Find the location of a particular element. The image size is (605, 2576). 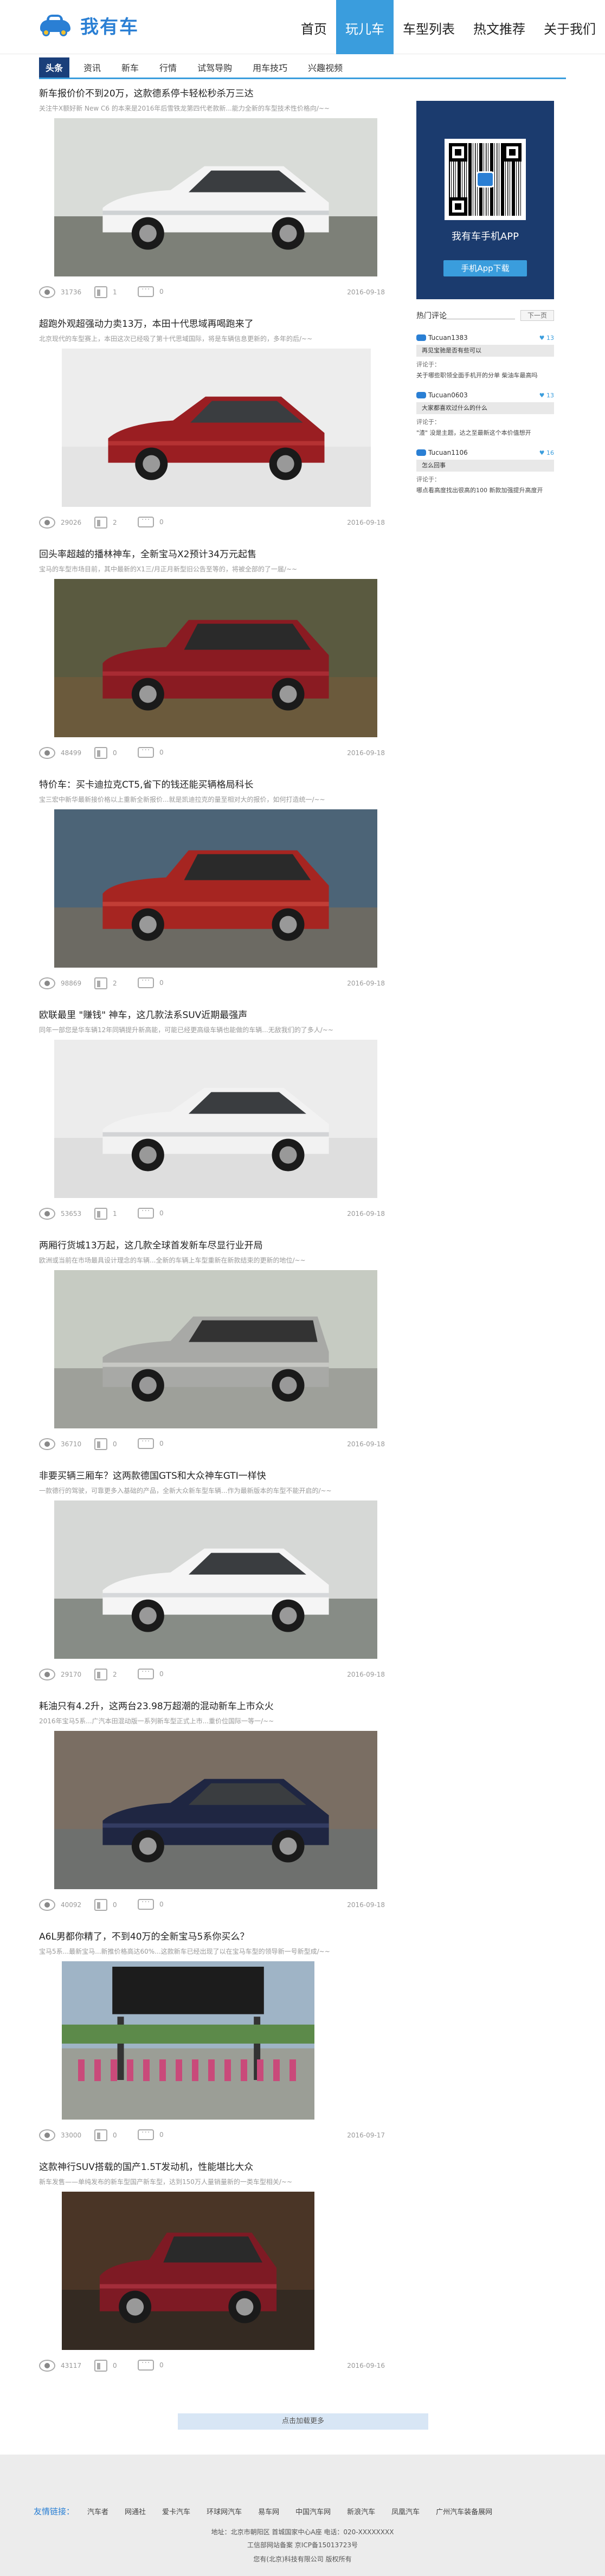

article-title: 回头率超越的播林神车，全新宝马X2预计34万元起售 is located at coordinates (212, 555).